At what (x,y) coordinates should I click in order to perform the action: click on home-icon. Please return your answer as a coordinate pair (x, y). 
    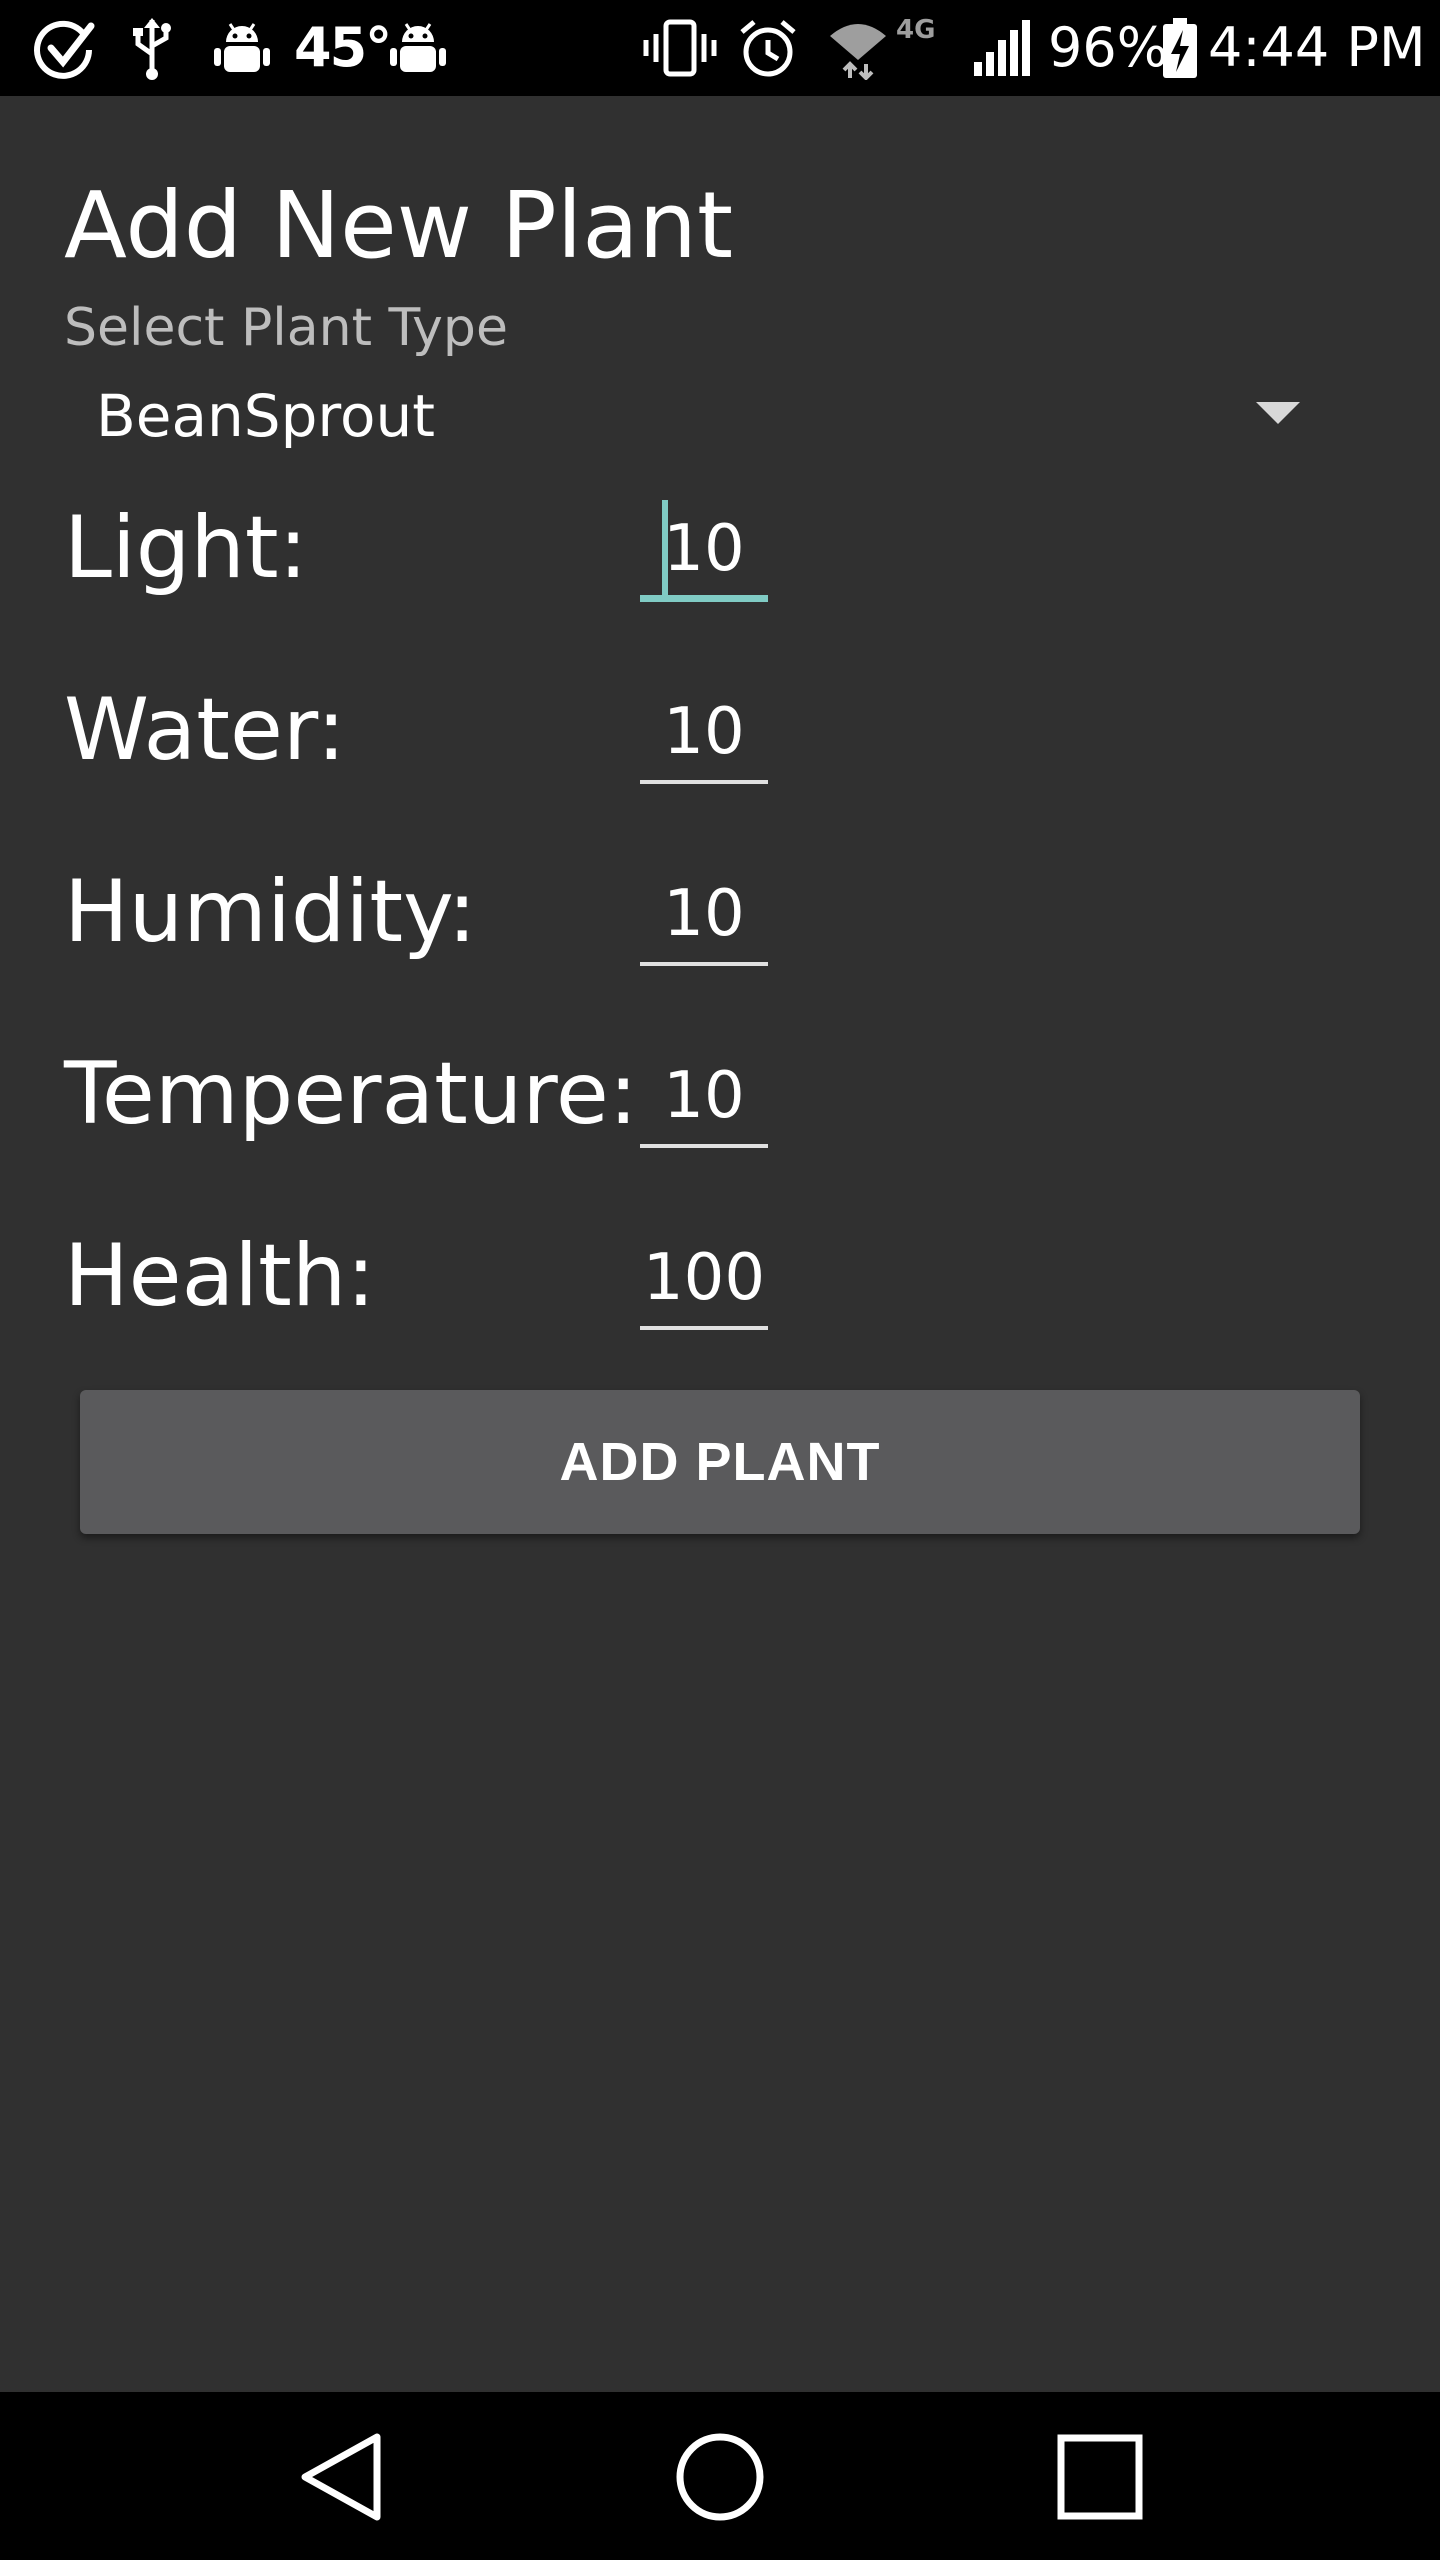
    Looking at the image, I should click on (720, 2477).